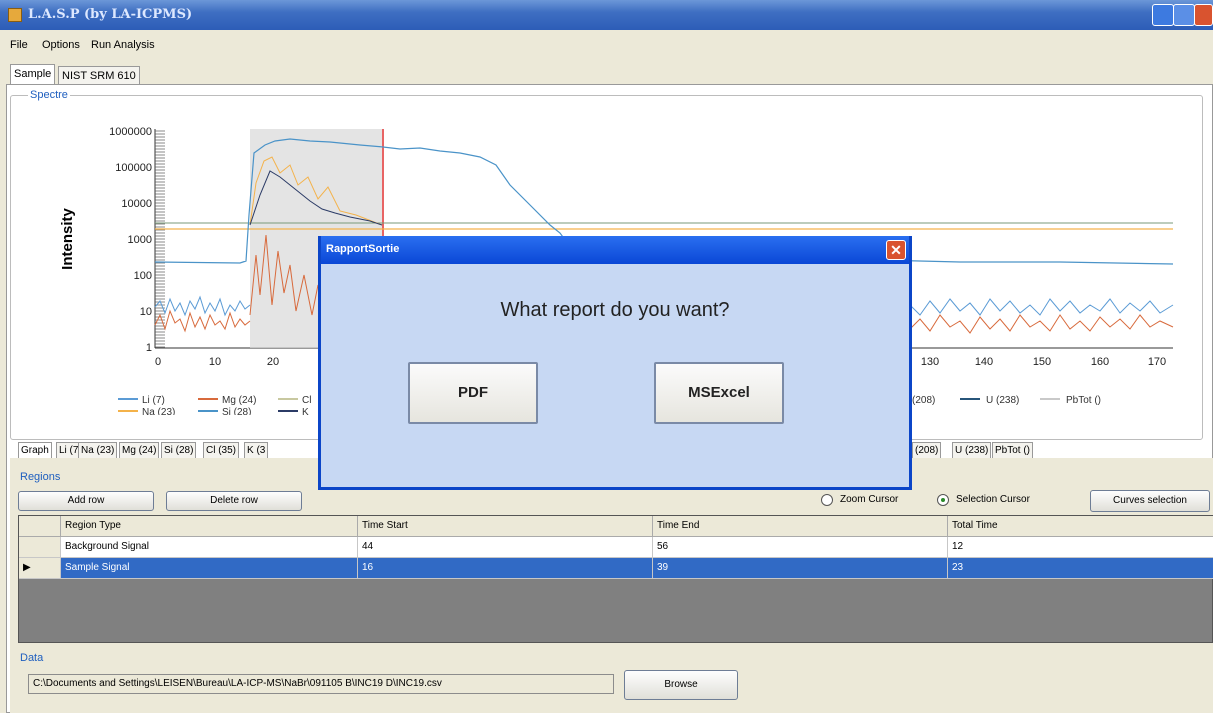 The height and width of the screenshot is (713, 1213). I want to click on legend-entry: Si (28), so click(236, 411).